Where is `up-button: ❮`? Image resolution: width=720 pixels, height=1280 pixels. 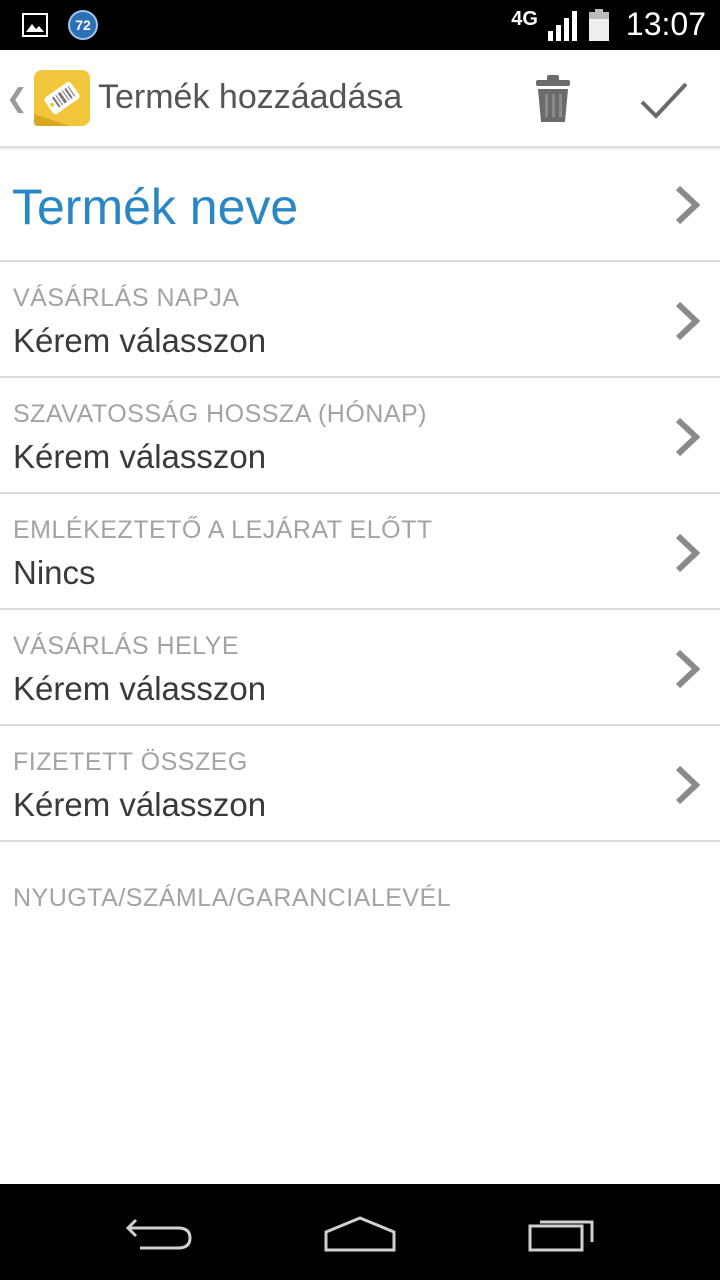 up-button: ❮ is located at coordinates (50, 98).